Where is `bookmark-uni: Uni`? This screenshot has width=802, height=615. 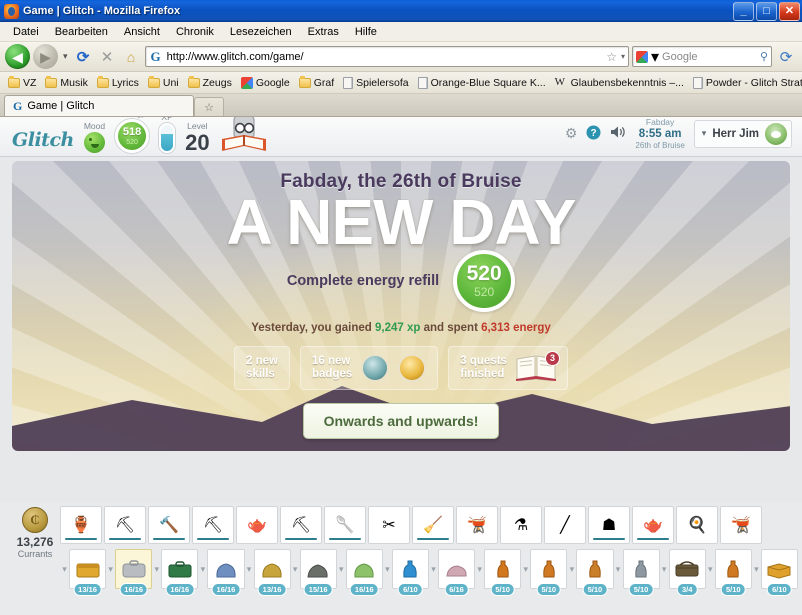 bookmark-uni: Uni is located at coordinates (163, 82).